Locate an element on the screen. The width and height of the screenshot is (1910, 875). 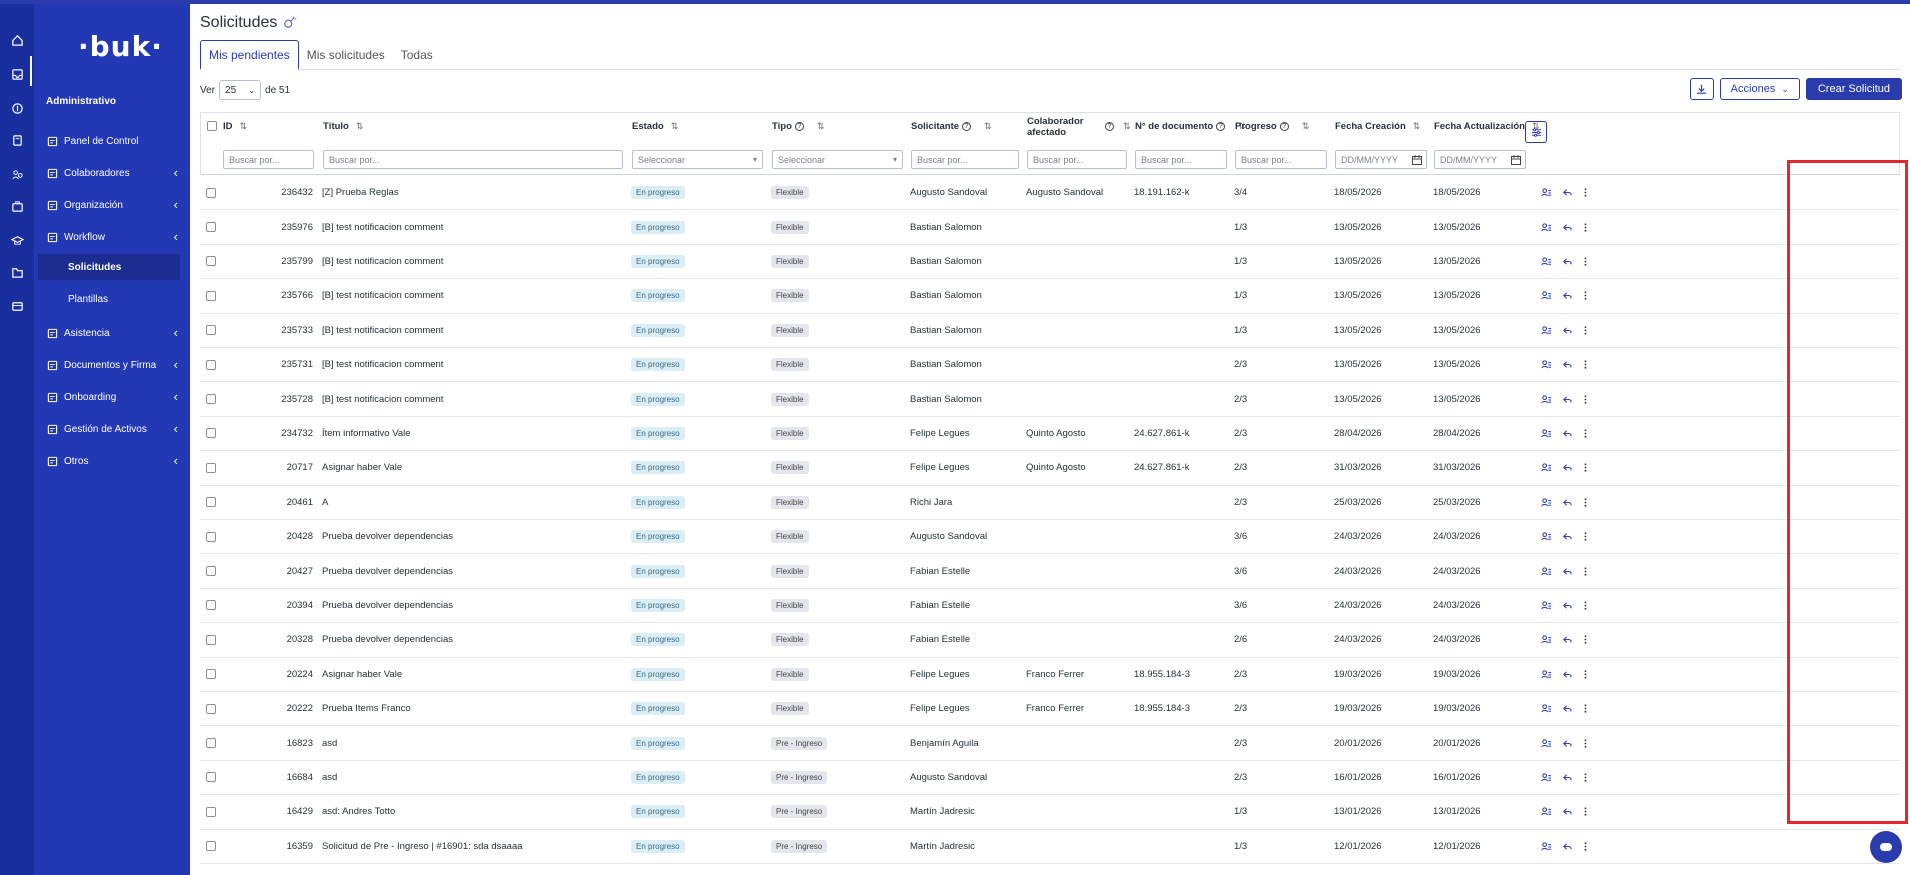
header-progreso: Progreso? ⇅ is located at coordinates (1272, 126).